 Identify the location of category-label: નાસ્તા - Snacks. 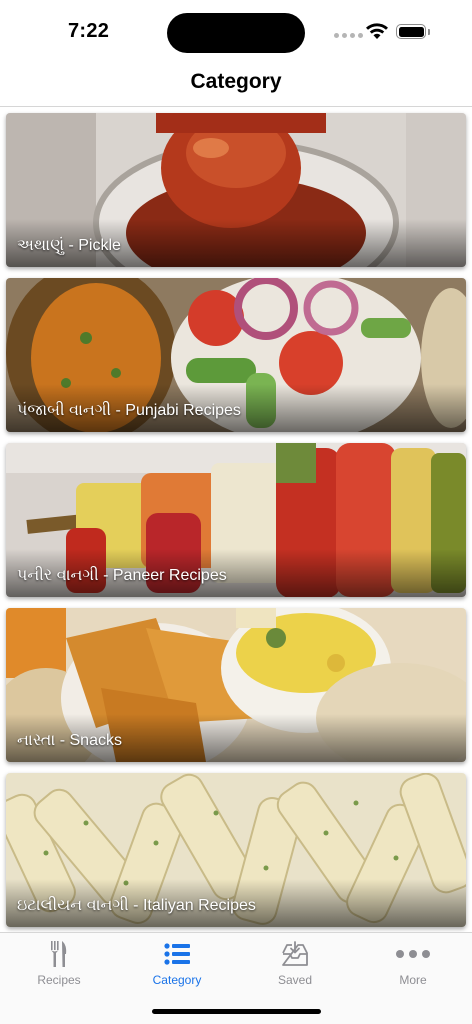
(69, 740).